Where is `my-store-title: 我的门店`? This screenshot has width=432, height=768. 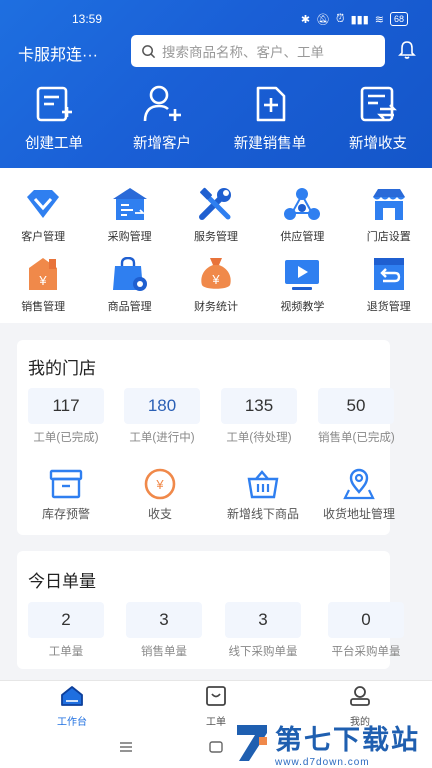
my-store-title: 我的门店 is located at coordinates (62, 368).